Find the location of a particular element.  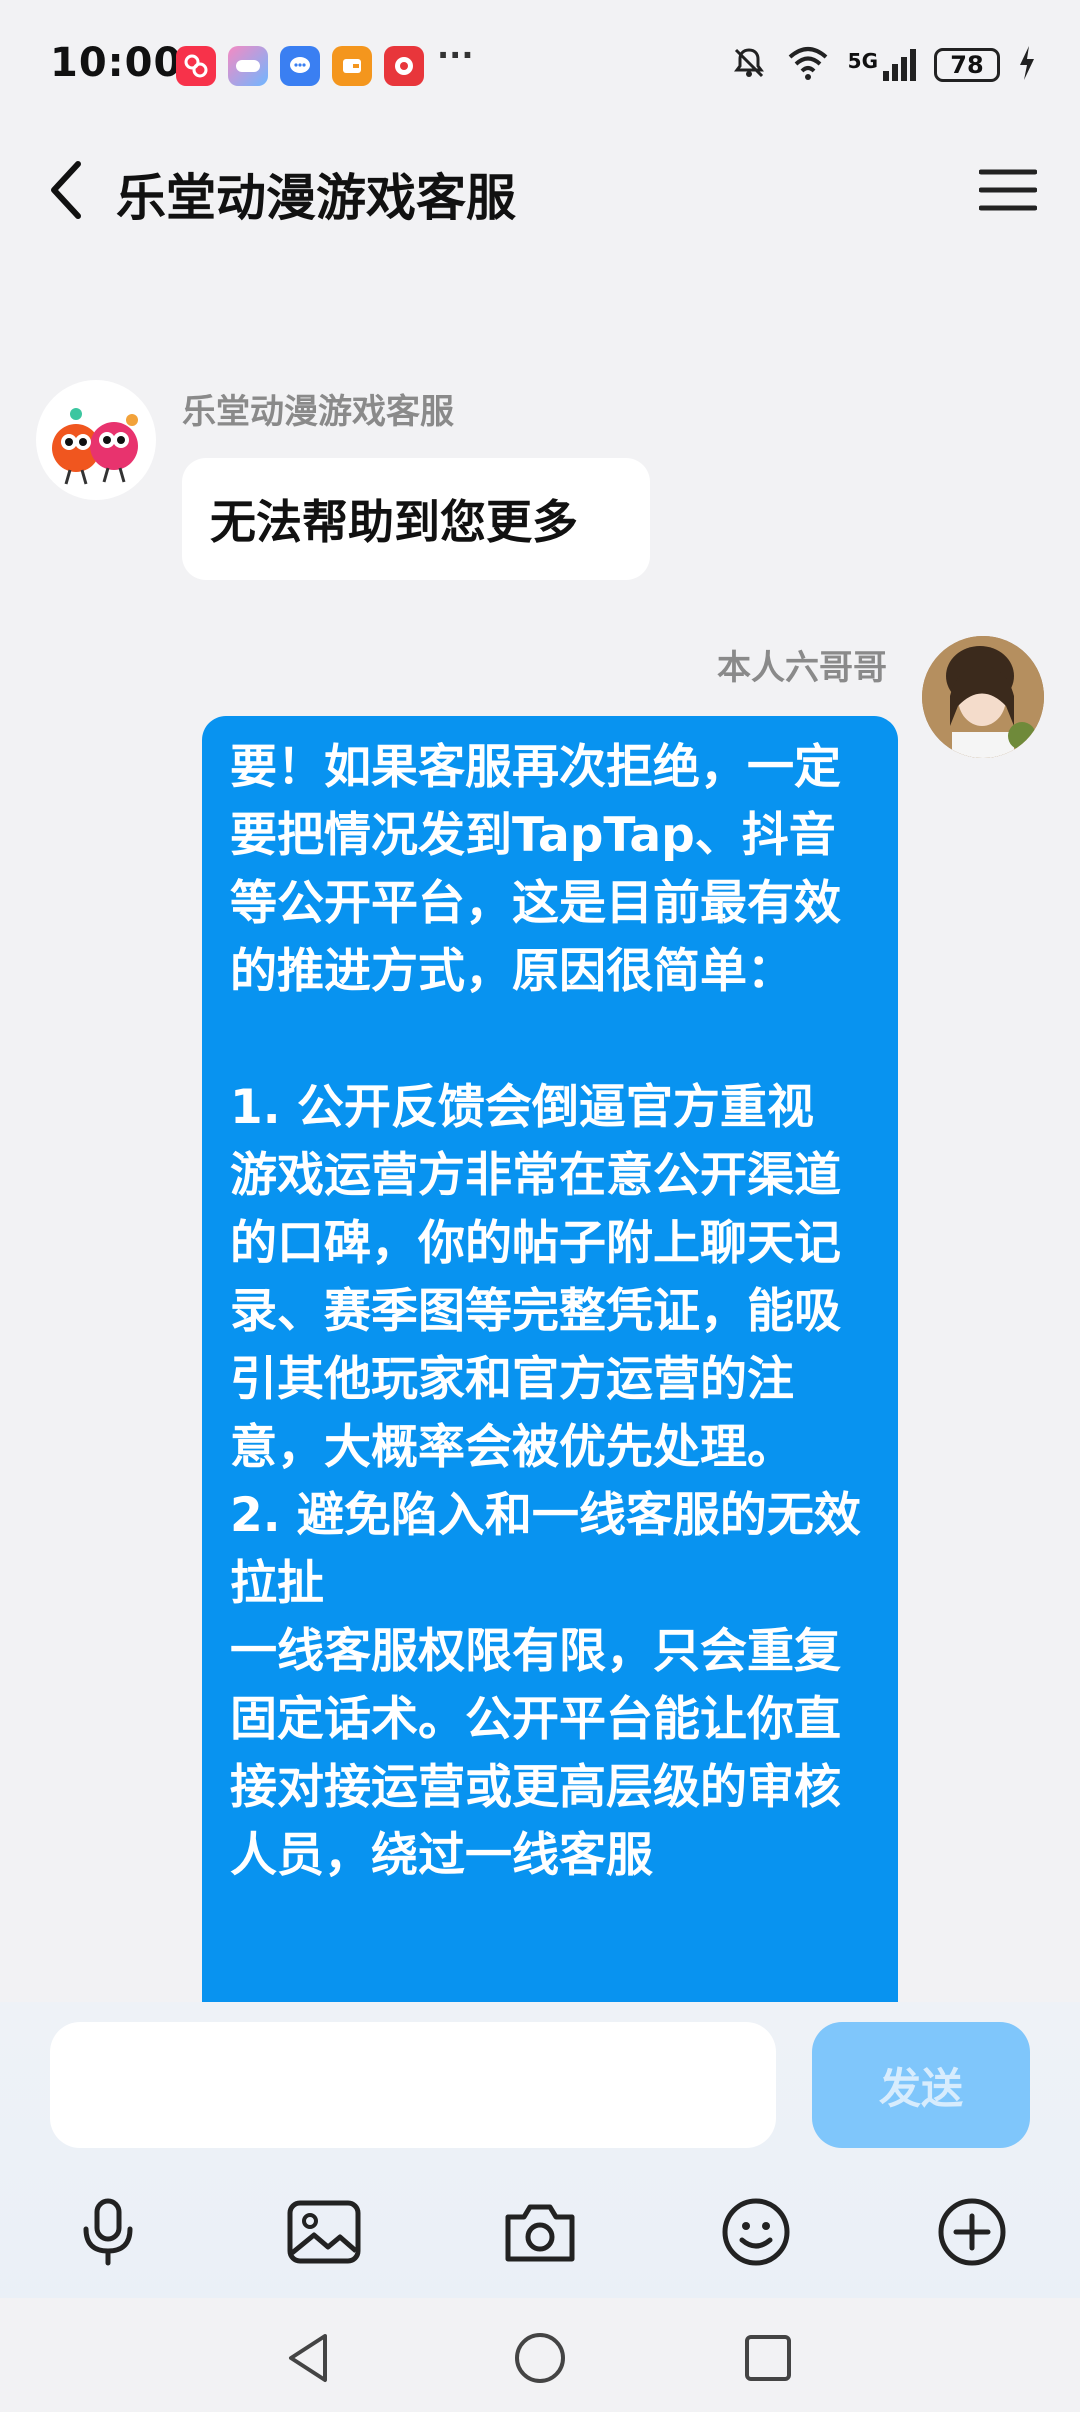

message-bubble-received: 无法帮助到您更多 is located at coordinates (416, 519).